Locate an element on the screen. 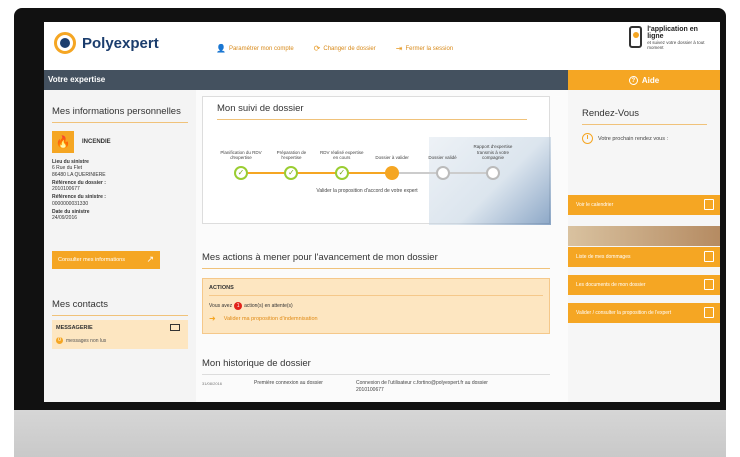 The width and height of the screenshot is (740, 457). decor-photo is located at coordinates (644, 236).